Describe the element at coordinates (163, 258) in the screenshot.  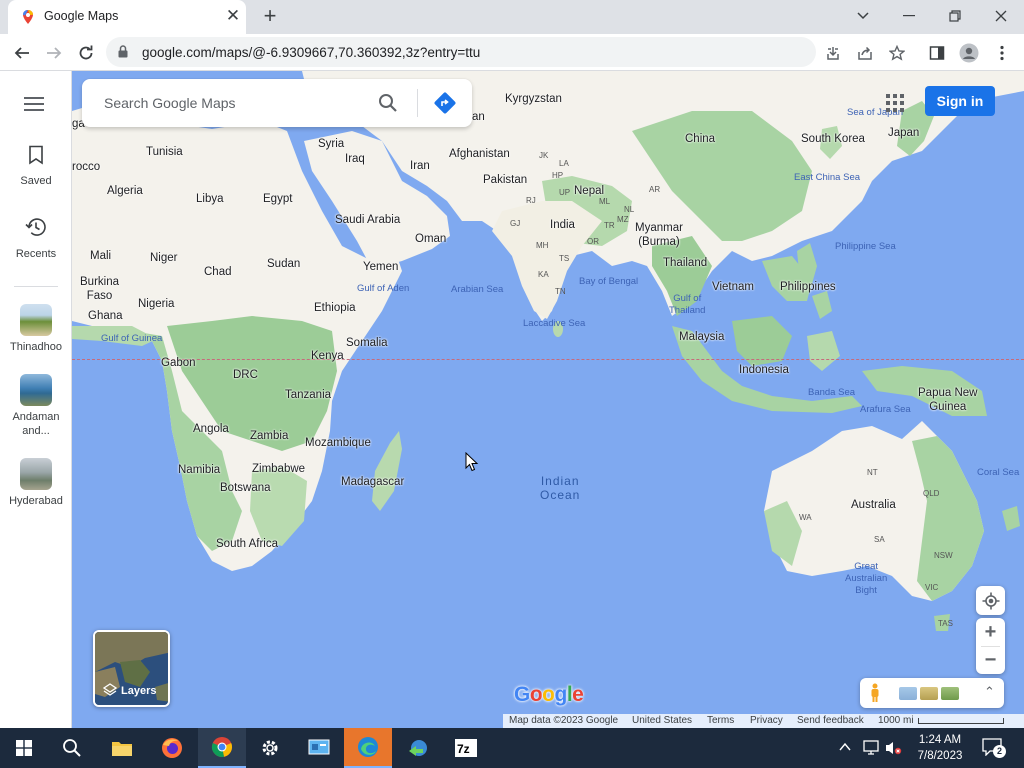
I see `label-niger: Niger` at that location.